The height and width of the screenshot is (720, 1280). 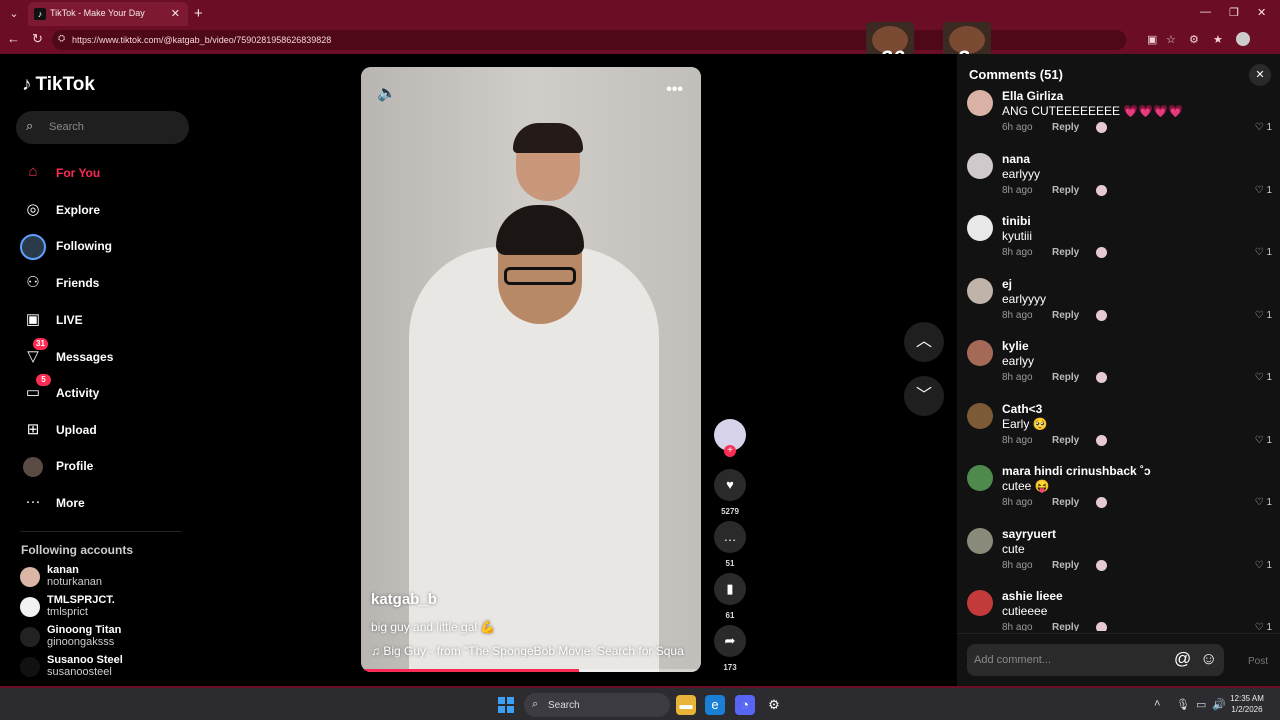 I want to click on comment-item: ej earlyyyy 8h ago Reply ♡ 1, so click(x=1119, y=306).